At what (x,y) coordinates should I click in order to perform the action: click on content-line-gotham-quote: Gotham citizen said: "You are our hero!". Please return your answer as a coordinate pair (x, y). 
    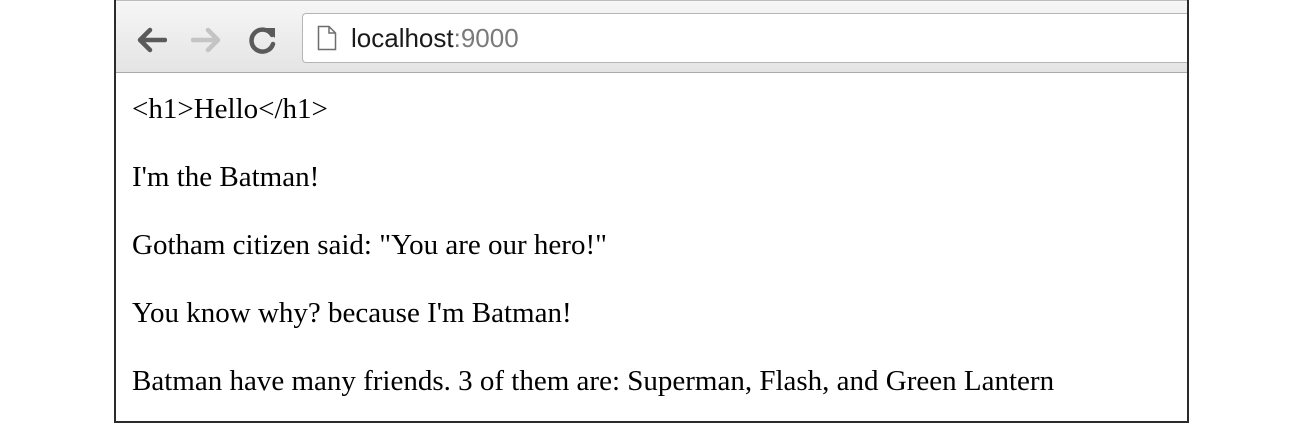
    Looking at the image, I should click on (369, 245).